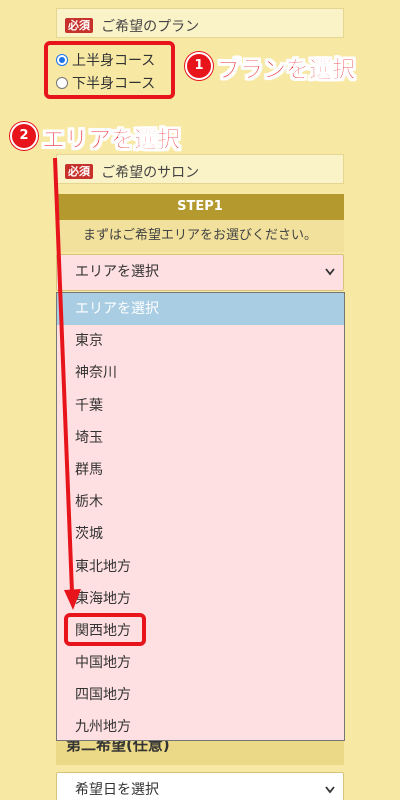 The height and width of the screenshot is (800, 400). What do you see at coordinates (200, 786) in the screenshot?
I see `date-select: 希望日を選択` at bounding box center [200, 786].